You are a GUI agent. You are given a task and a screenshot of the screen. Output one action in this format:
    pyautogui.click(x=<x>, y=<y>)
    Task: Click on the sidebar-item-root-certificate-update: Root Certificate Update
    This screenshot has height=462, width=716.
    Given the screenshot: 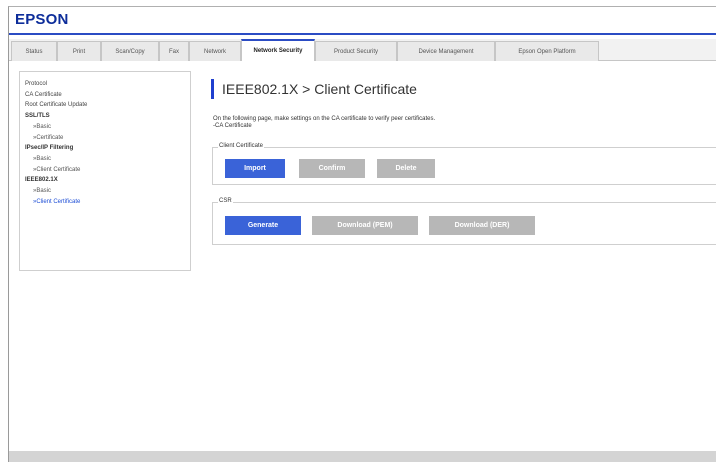 What is the action you would take?
    pyautogui.click(x=107, y=105)
    